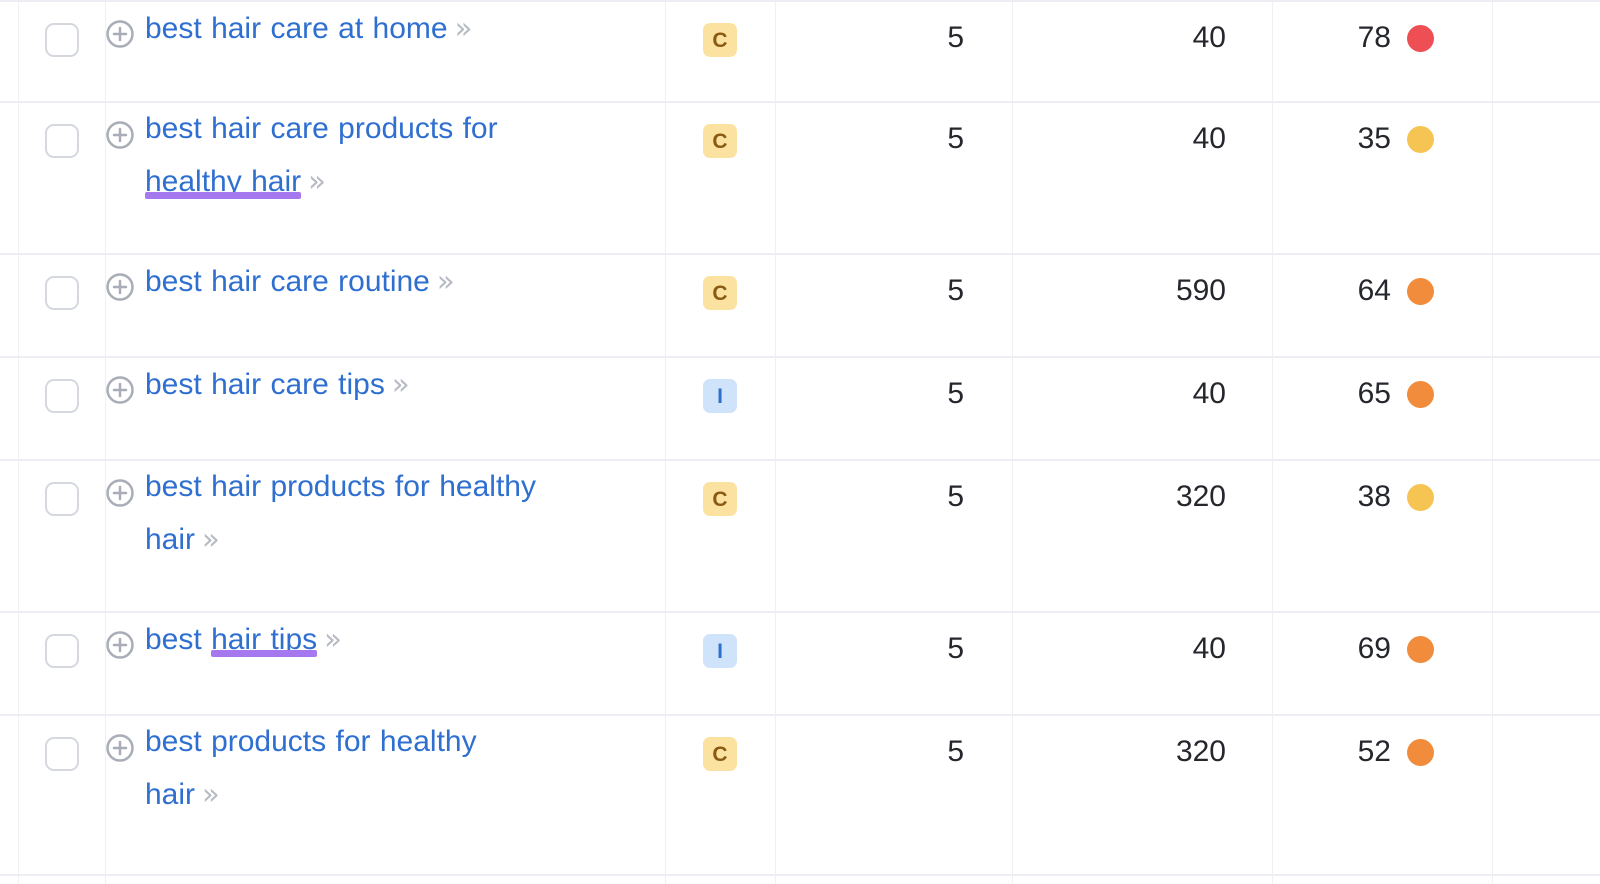  I want to click on kd-value: 65, so click(1374, 393).